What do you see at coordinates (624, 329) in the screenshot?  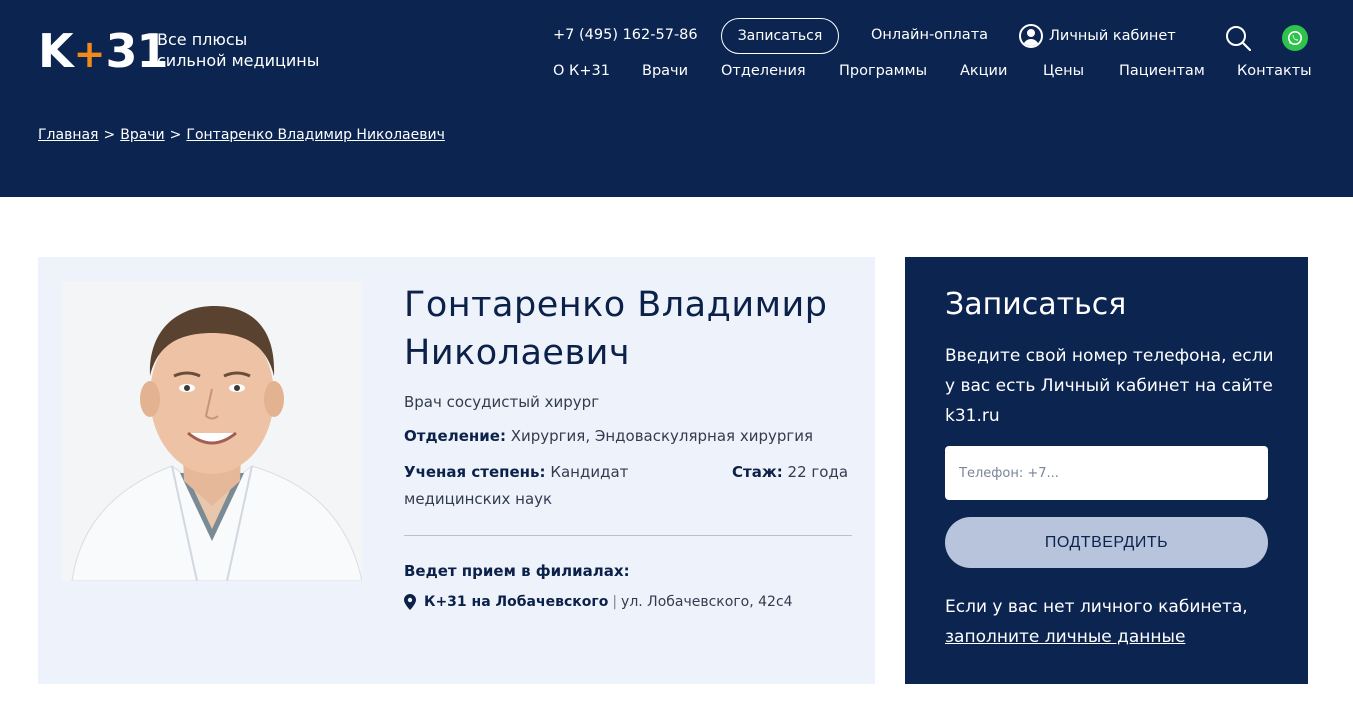 I see `doctor-name: Гонтаренко Владимир Николаевич` at bounding box center [624, 329].